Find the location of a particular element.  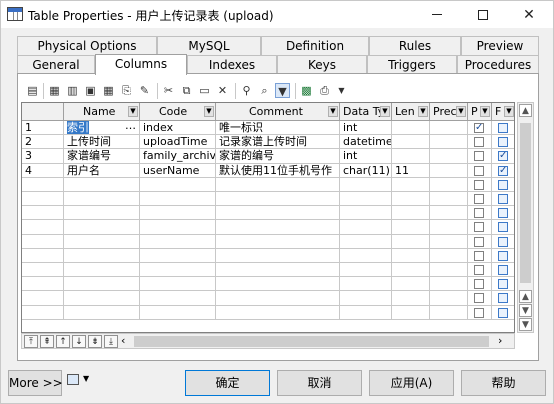

delete-icon: ✕ is located at coordinates (222, 90).